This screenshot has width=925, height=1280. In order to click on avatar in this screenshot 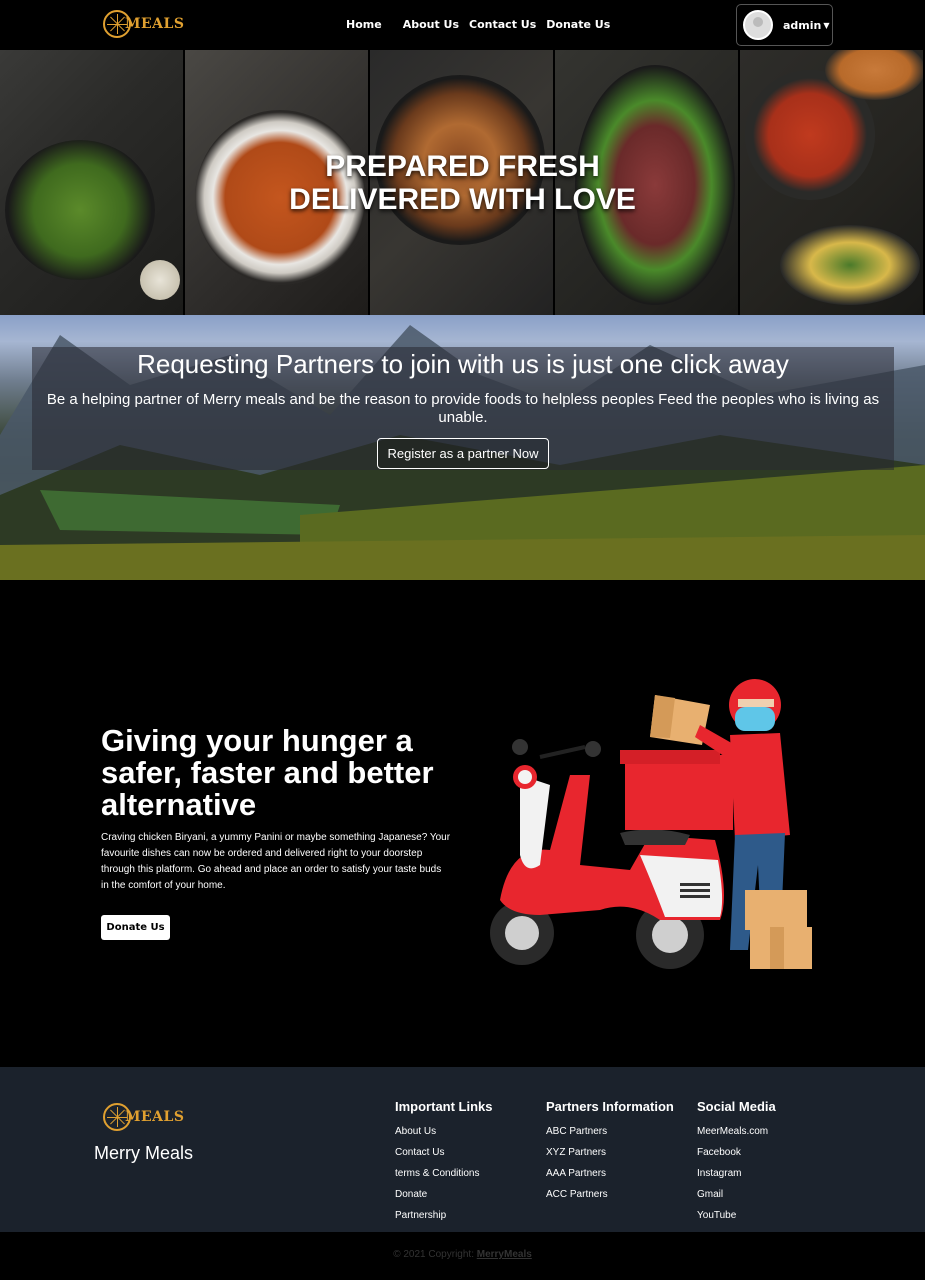, I will do `click(758, 25)`.